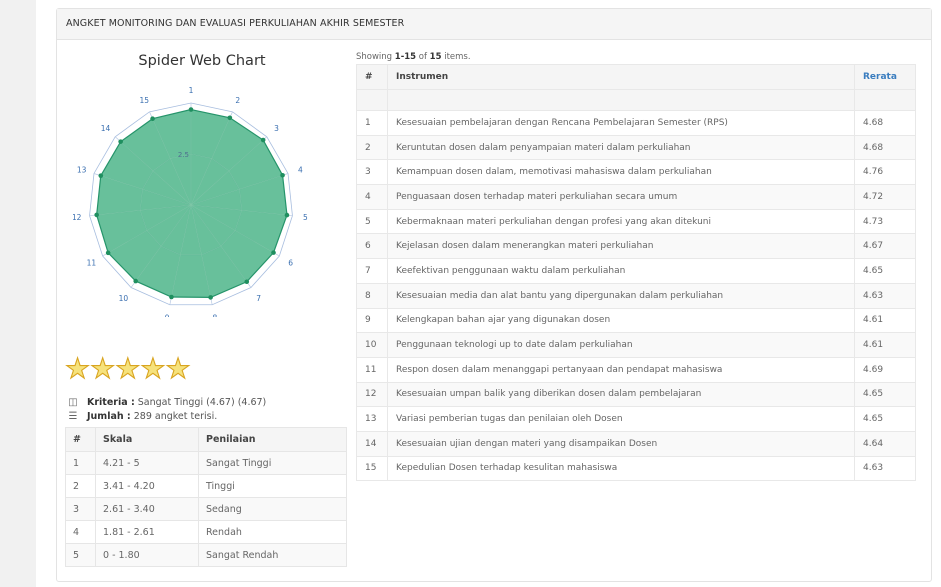 The height and width of the screenshot is (587, 941). I want to click on scale-cell-no: 4, so click(80, 532).